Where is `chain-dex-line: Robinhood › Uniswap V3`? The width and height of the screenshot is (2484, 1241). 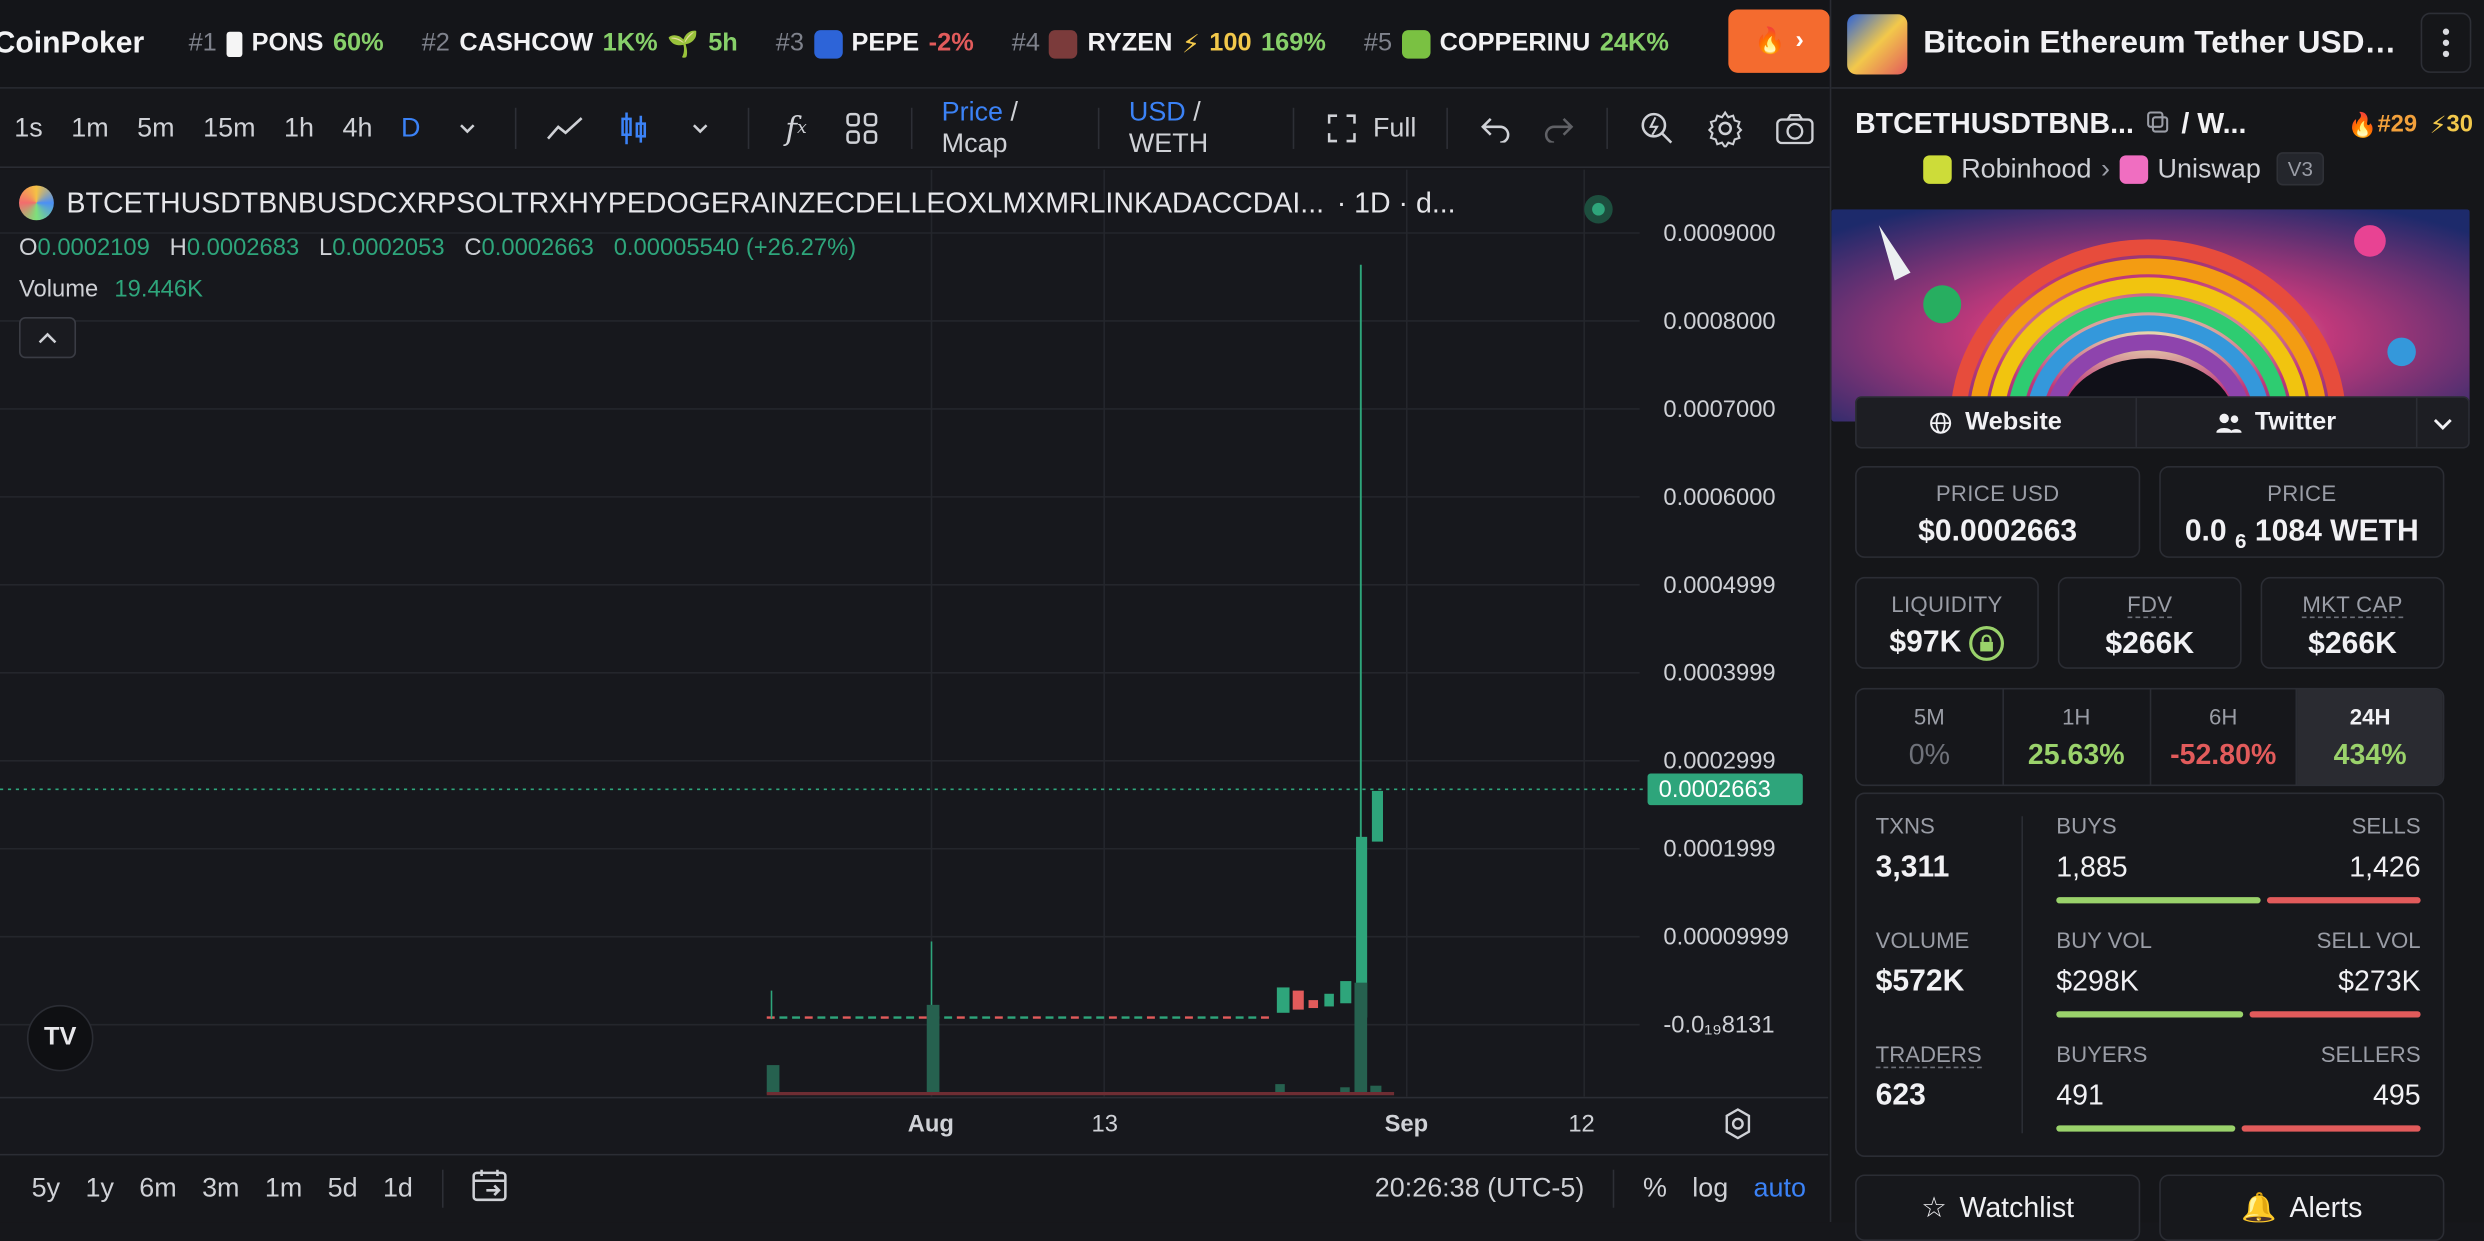 chain-dex-line: Robinhood › Uniswap V3 is located at coordinates (2124, 169).